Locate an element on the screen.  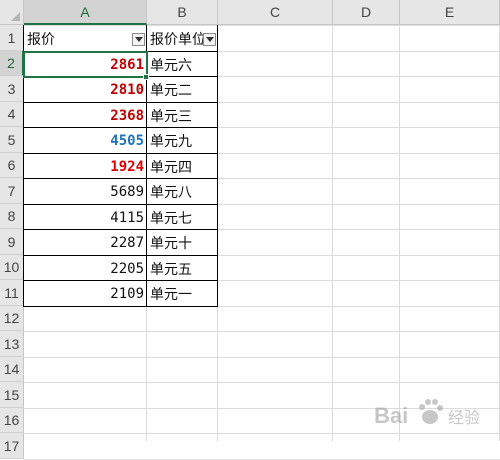
select-all-corner is located at coordinates (12, 12).